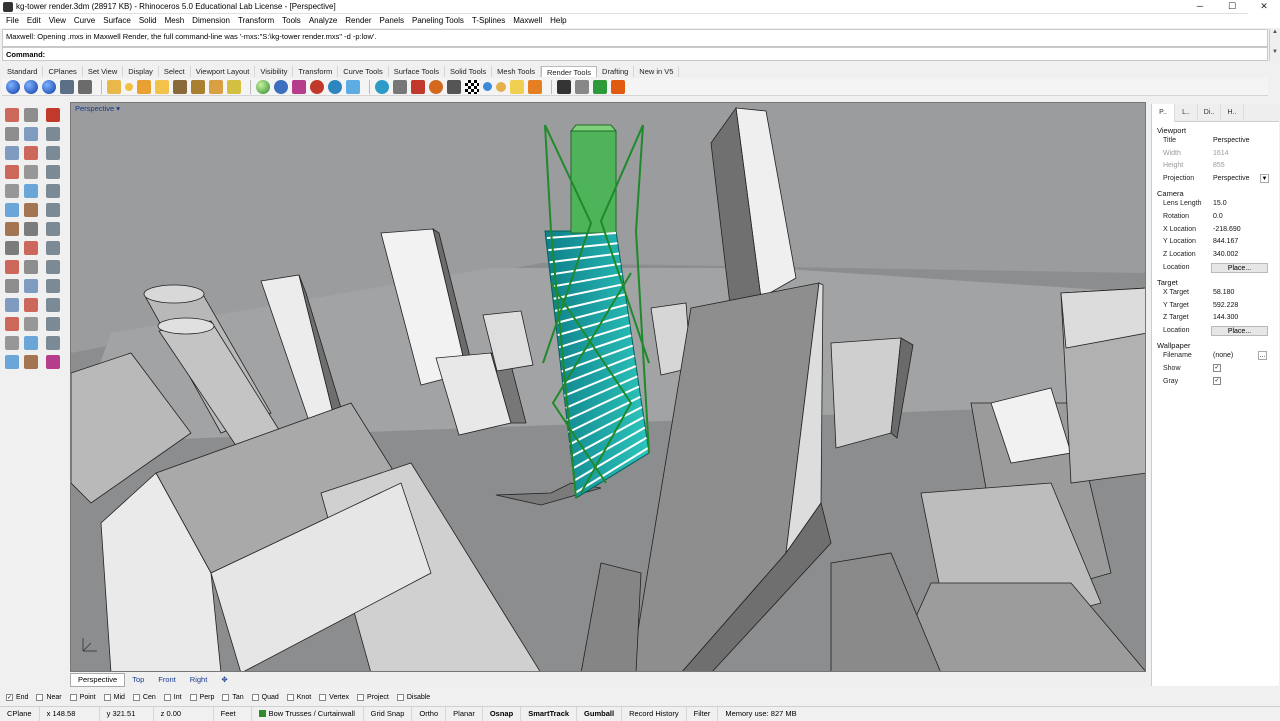 The height and width of the screenshot is (721, 1280). I want to click on prop-ztarget-value: 144.300, so click(1239, 317).